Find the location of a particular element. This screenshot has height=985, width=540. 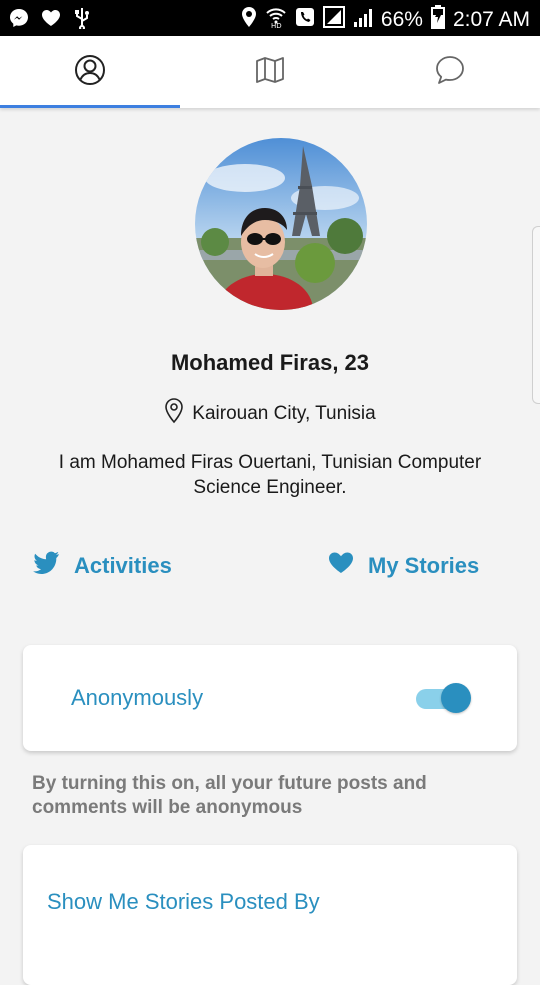

usb-icon is located at coordinates (82, 20).